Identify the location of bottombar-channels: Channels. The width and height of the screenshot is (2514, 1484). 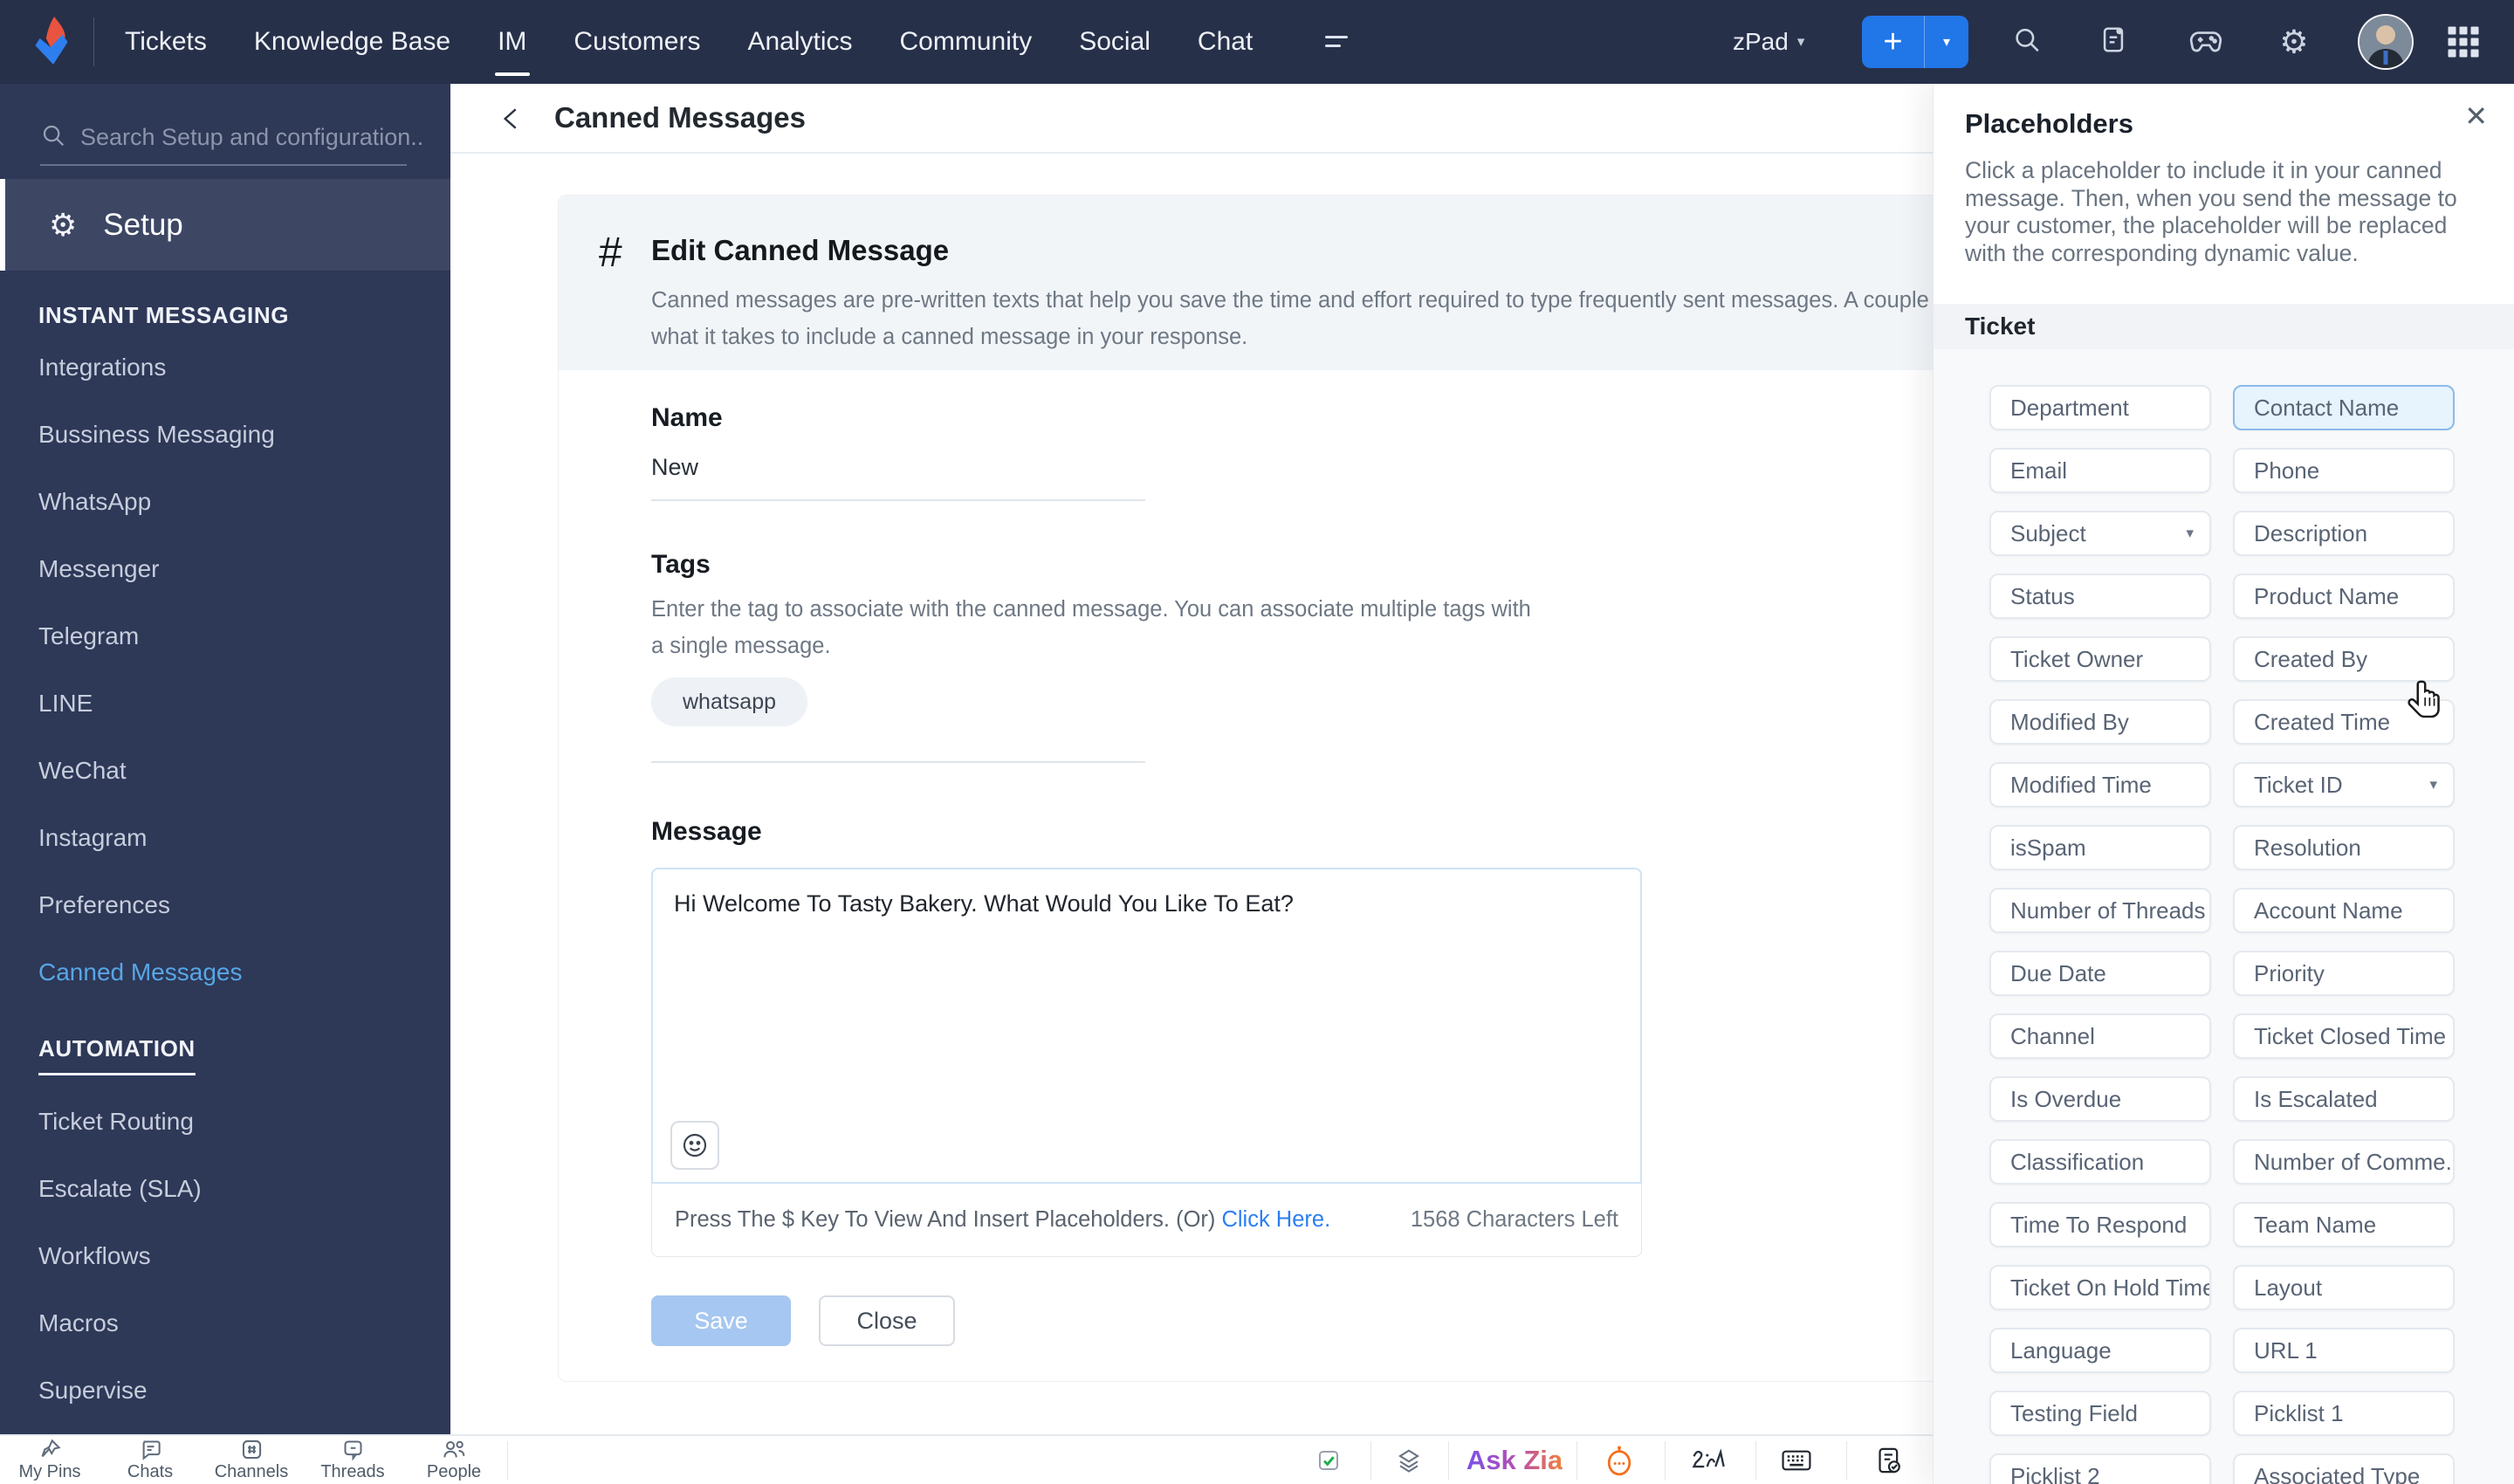
(251, 1460).